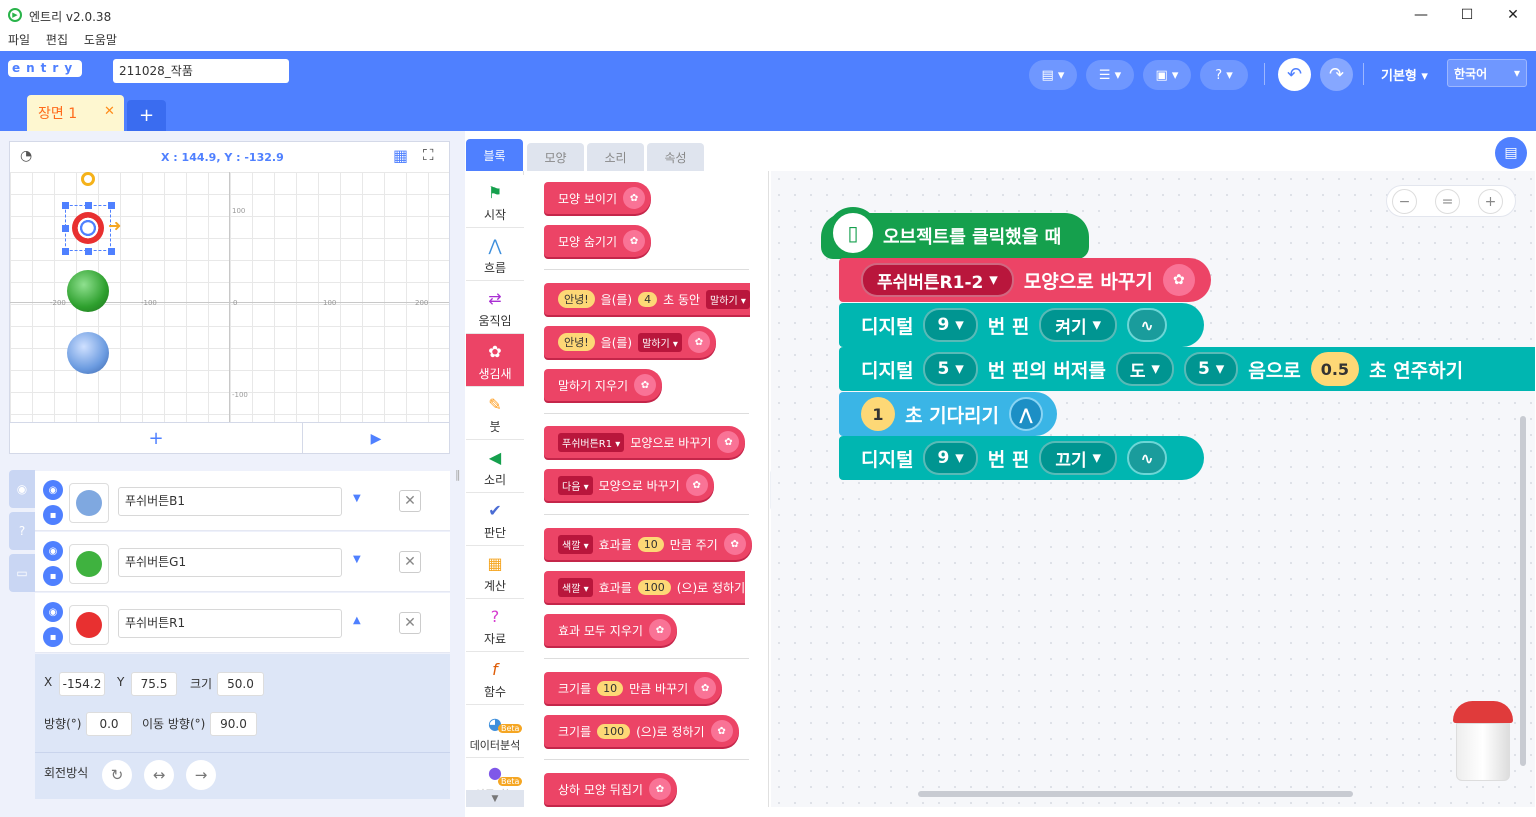 Image resolution: width=1536 pixels, height=817 pixels. I want to click on grid-icon: ▦, so click(400, 155).